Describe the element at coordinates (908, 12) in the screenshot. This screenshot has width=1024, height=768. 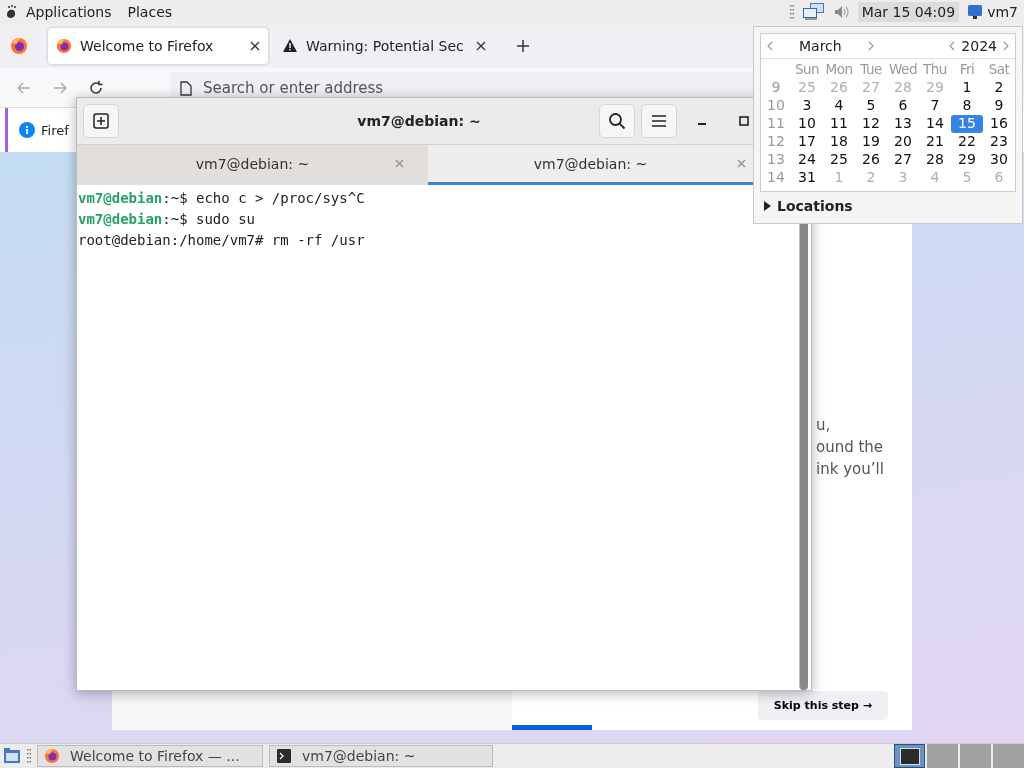
I see `clock: Mar 15 04:09` at that location.